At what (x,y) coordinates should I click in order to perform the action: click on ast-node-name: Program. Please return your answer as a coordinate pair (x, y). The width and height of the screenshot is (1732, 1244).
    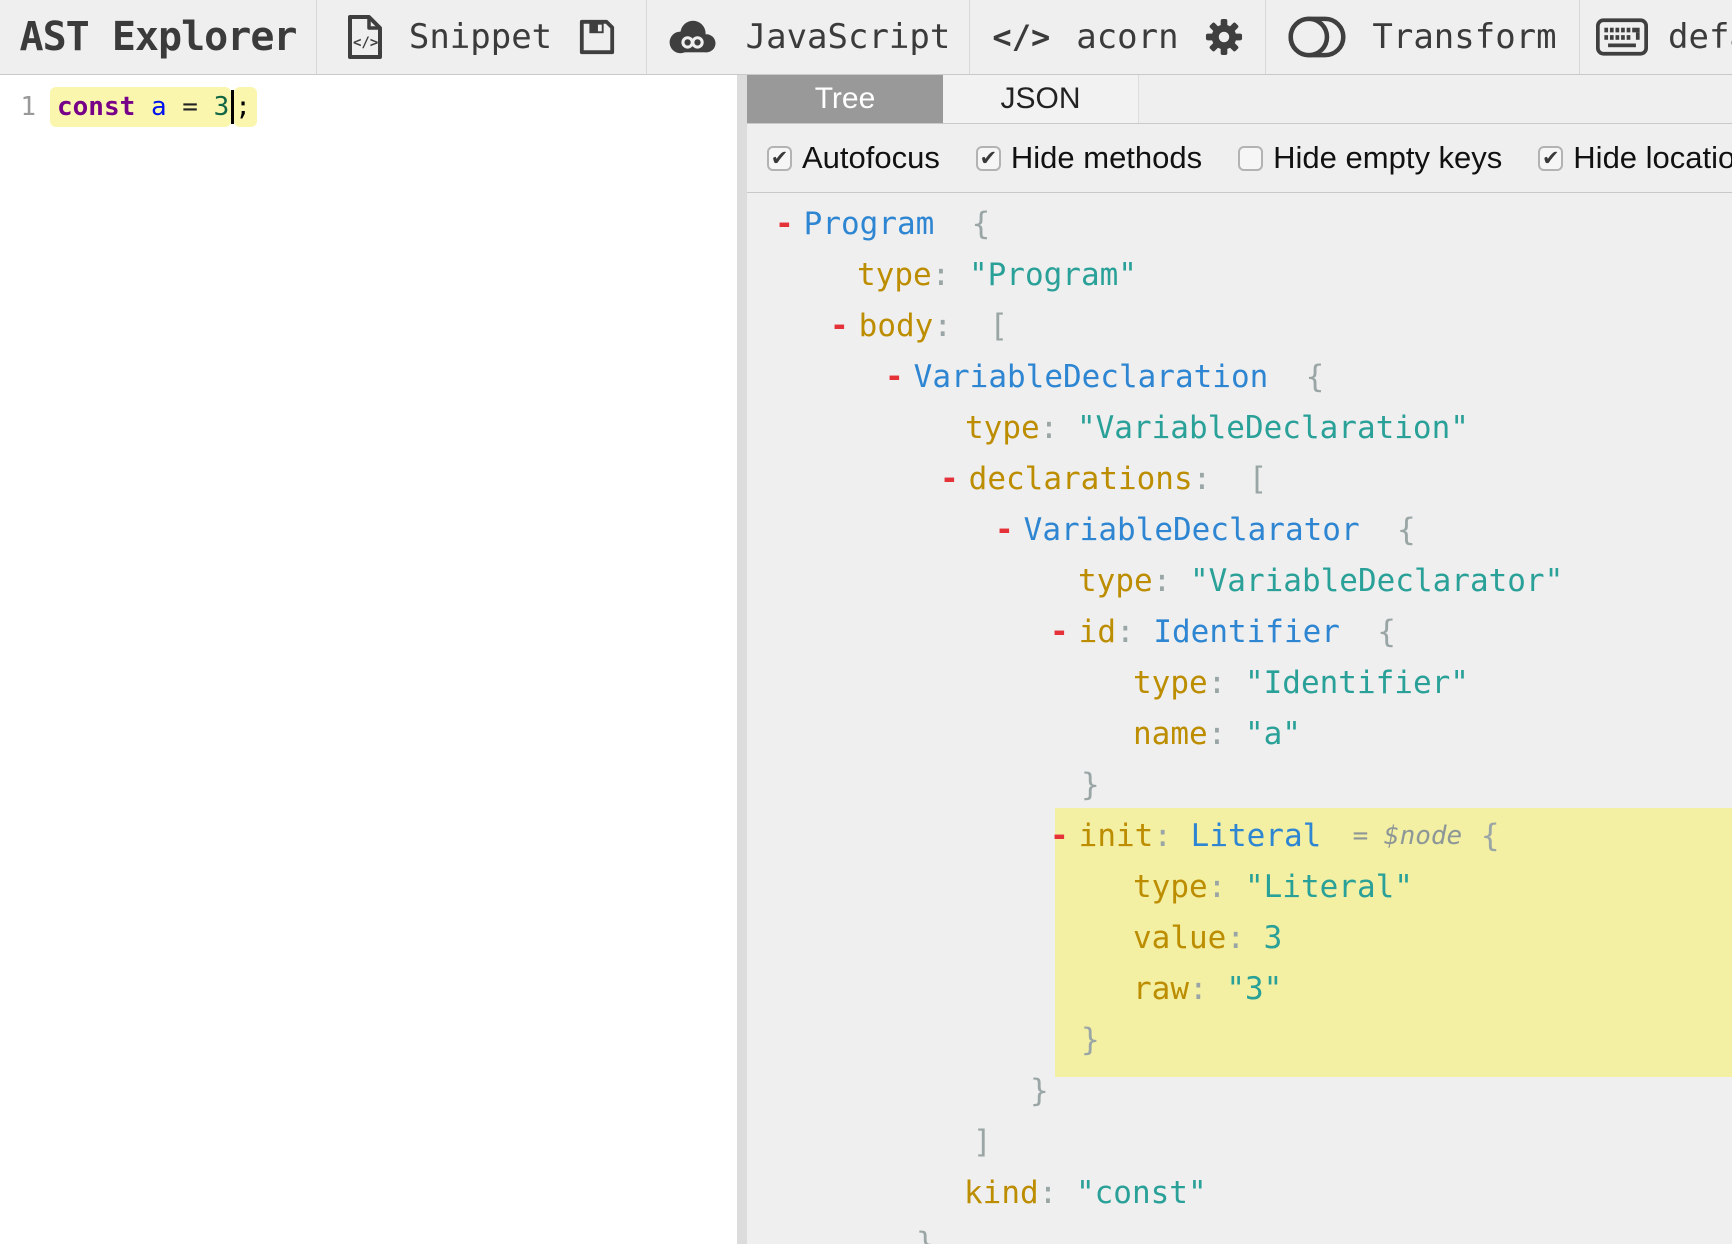
    Looking at the image, I should click on (869, 224).